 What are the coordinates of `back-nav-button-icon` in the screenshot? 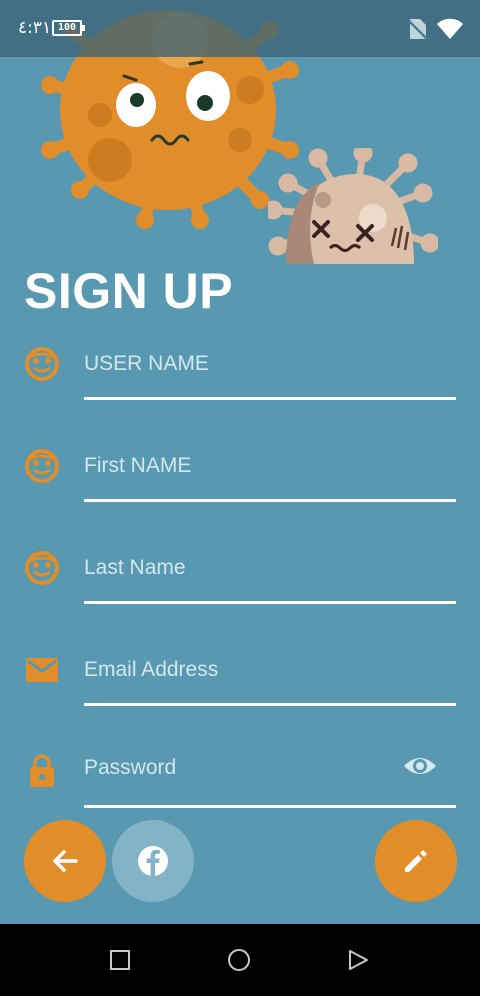 It's located at (358, 960).